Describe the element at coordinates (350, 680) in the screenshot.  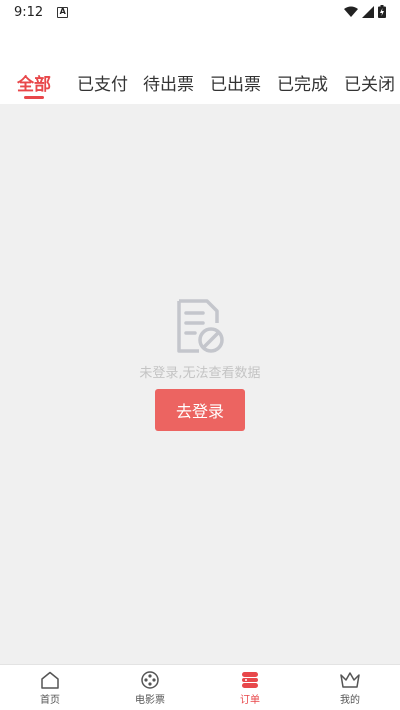
I see `crown-icon` at that location.